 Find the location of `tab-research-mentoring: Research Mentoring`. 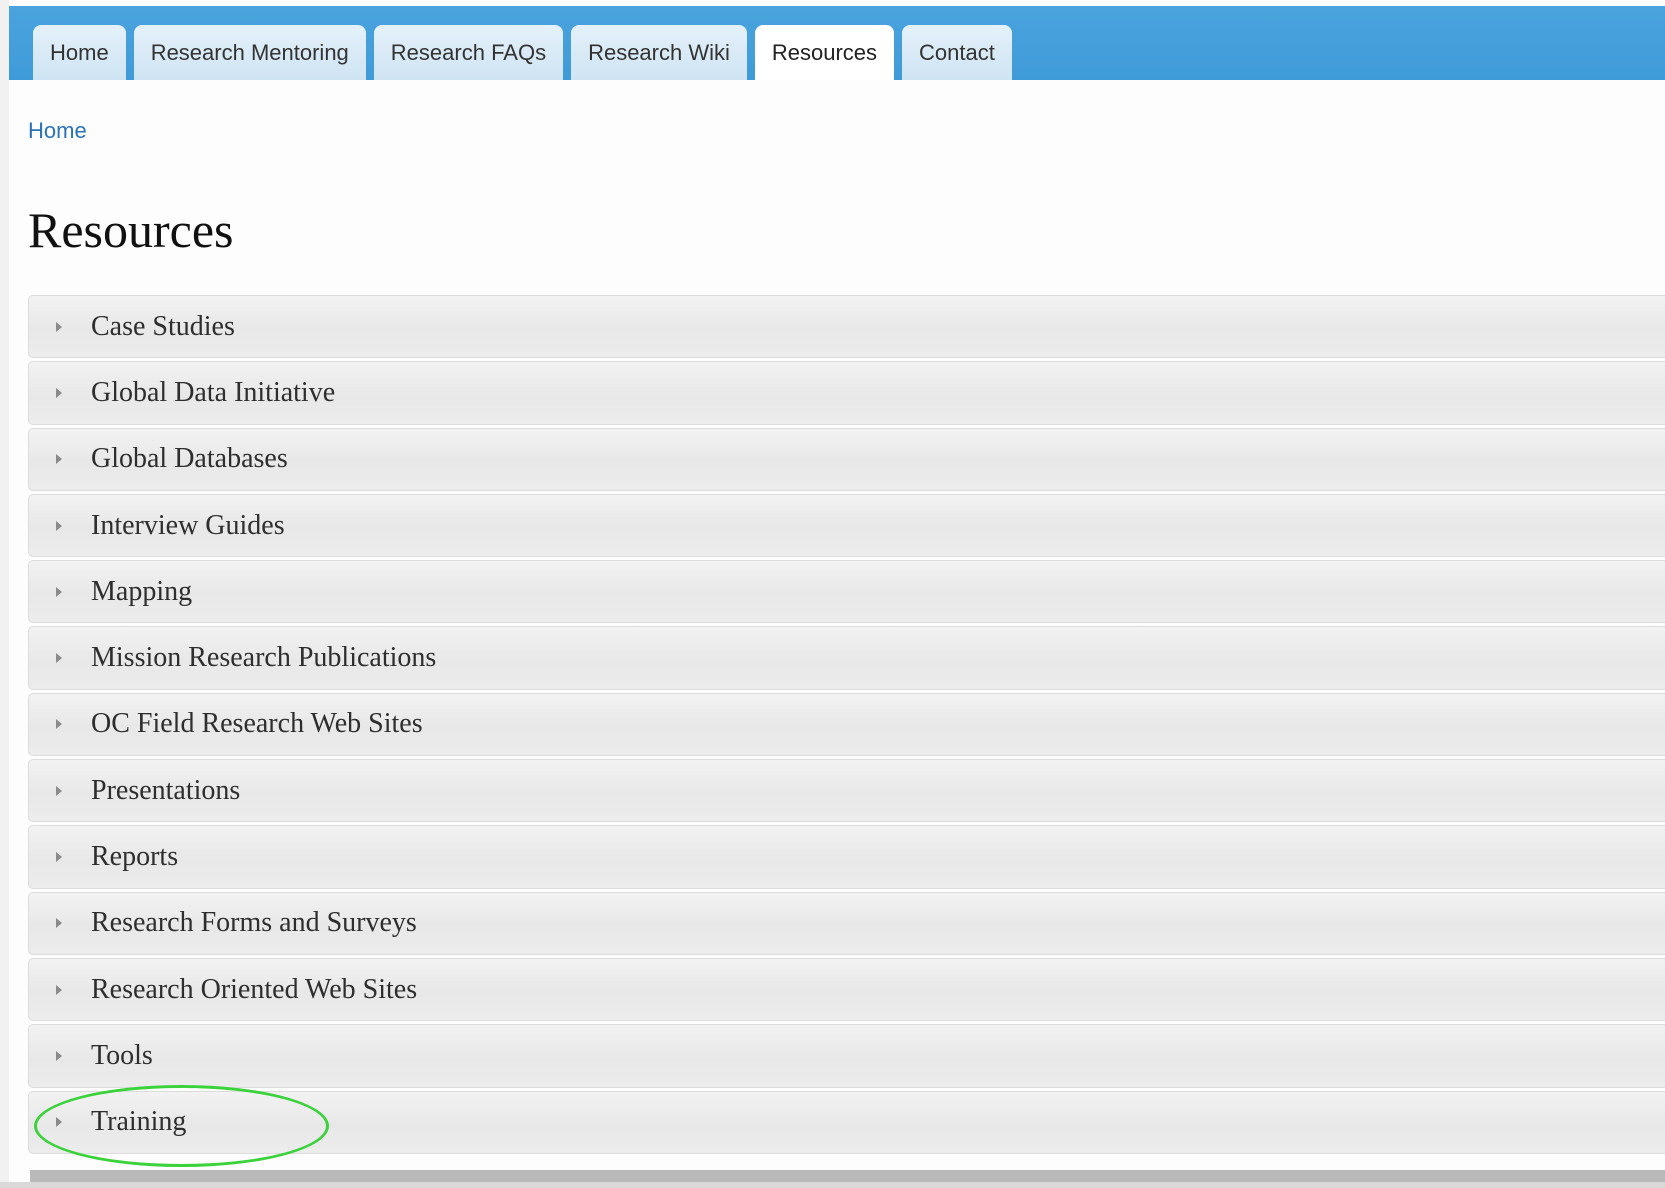

tab-research-mentoring: Research Mentoring is located at coordinates (249, 52).